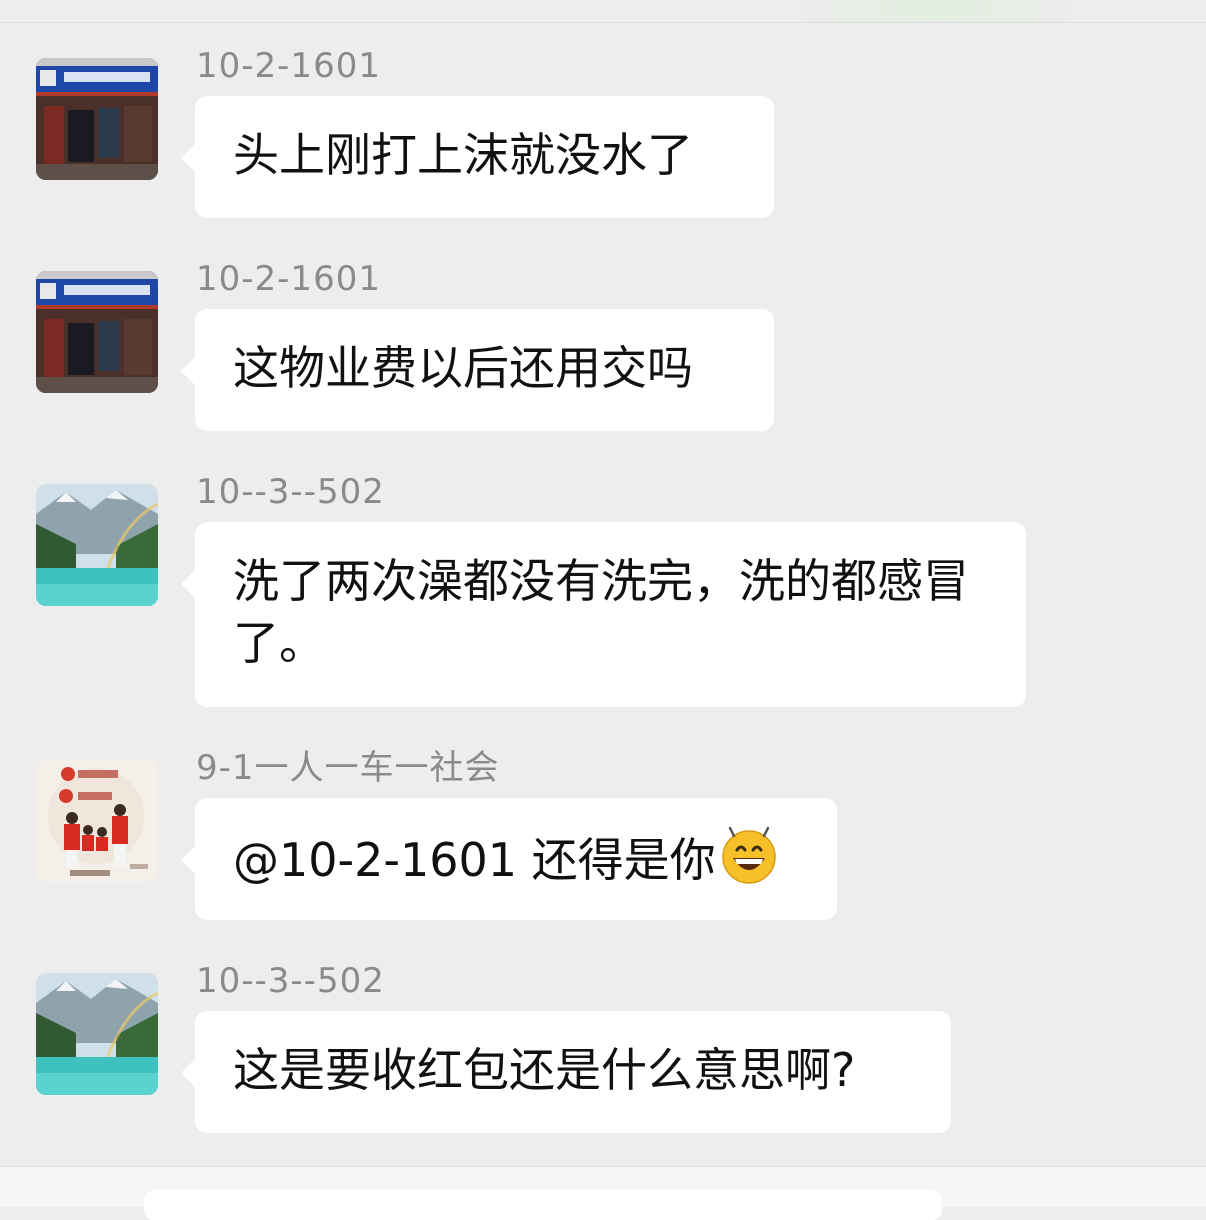 The height and width of the screenshot is (1220, 1206). I want to click on message-text: 头上刚打上沫就没水了, so click(463, 155).